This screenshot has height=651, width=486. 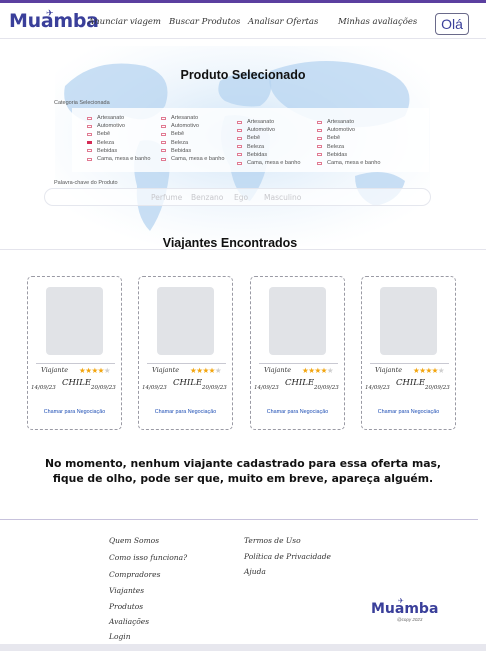 I want to click on nav-buscar-produtos: Buscar Produtos, so click(x=204, y=22).